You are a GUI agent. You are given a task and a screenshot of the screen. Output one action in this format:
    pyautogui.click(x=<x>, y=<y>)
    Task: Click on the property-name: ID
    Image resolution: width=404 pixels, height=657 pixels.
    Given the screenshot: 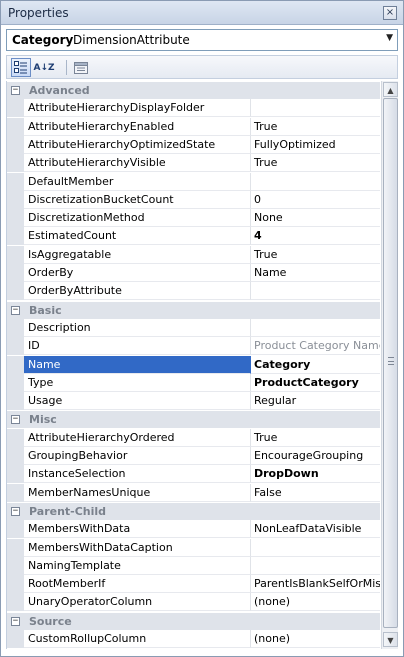 What is the action you would take?
    pyautogui.click(x=137, y=346)
    